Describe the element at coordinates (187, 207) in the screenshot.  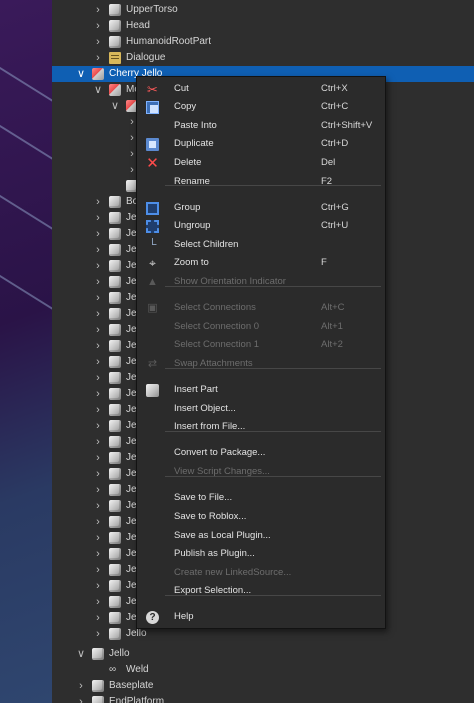
I see `menu-item-label: Group` at that location.